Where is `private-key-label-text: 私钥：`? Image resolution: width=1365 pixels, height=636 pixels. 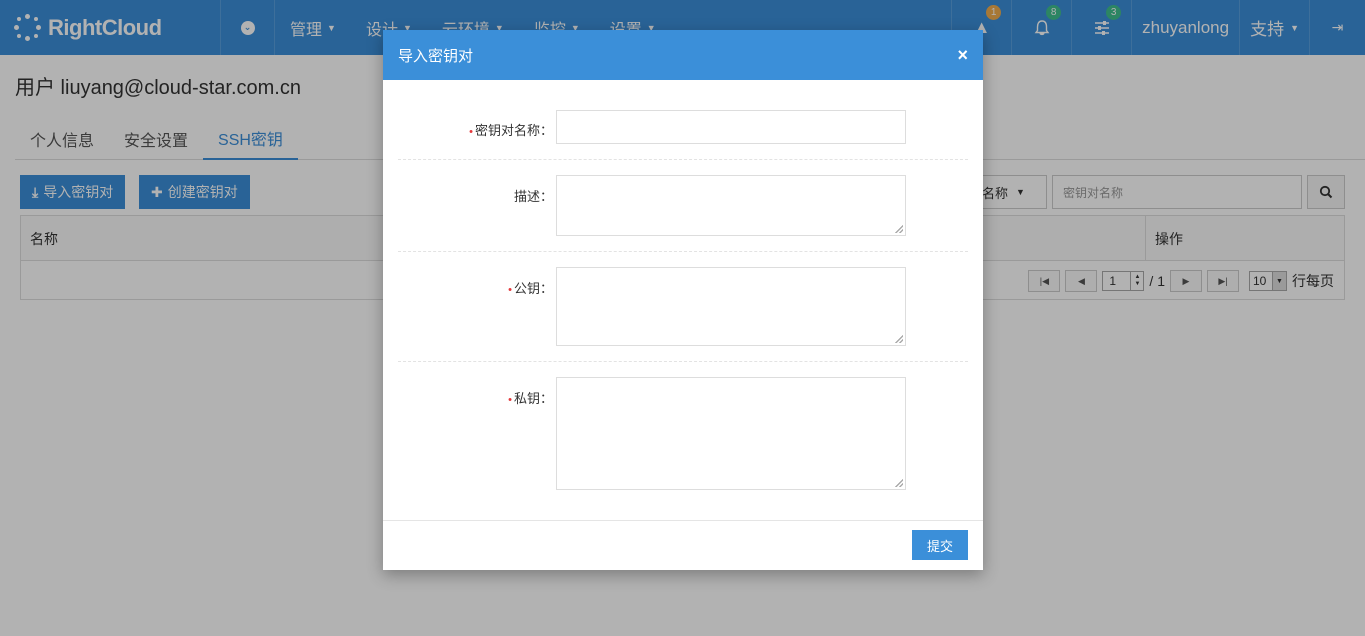 private-key-label-text: 私钥： is located at coordinates (533, 398).